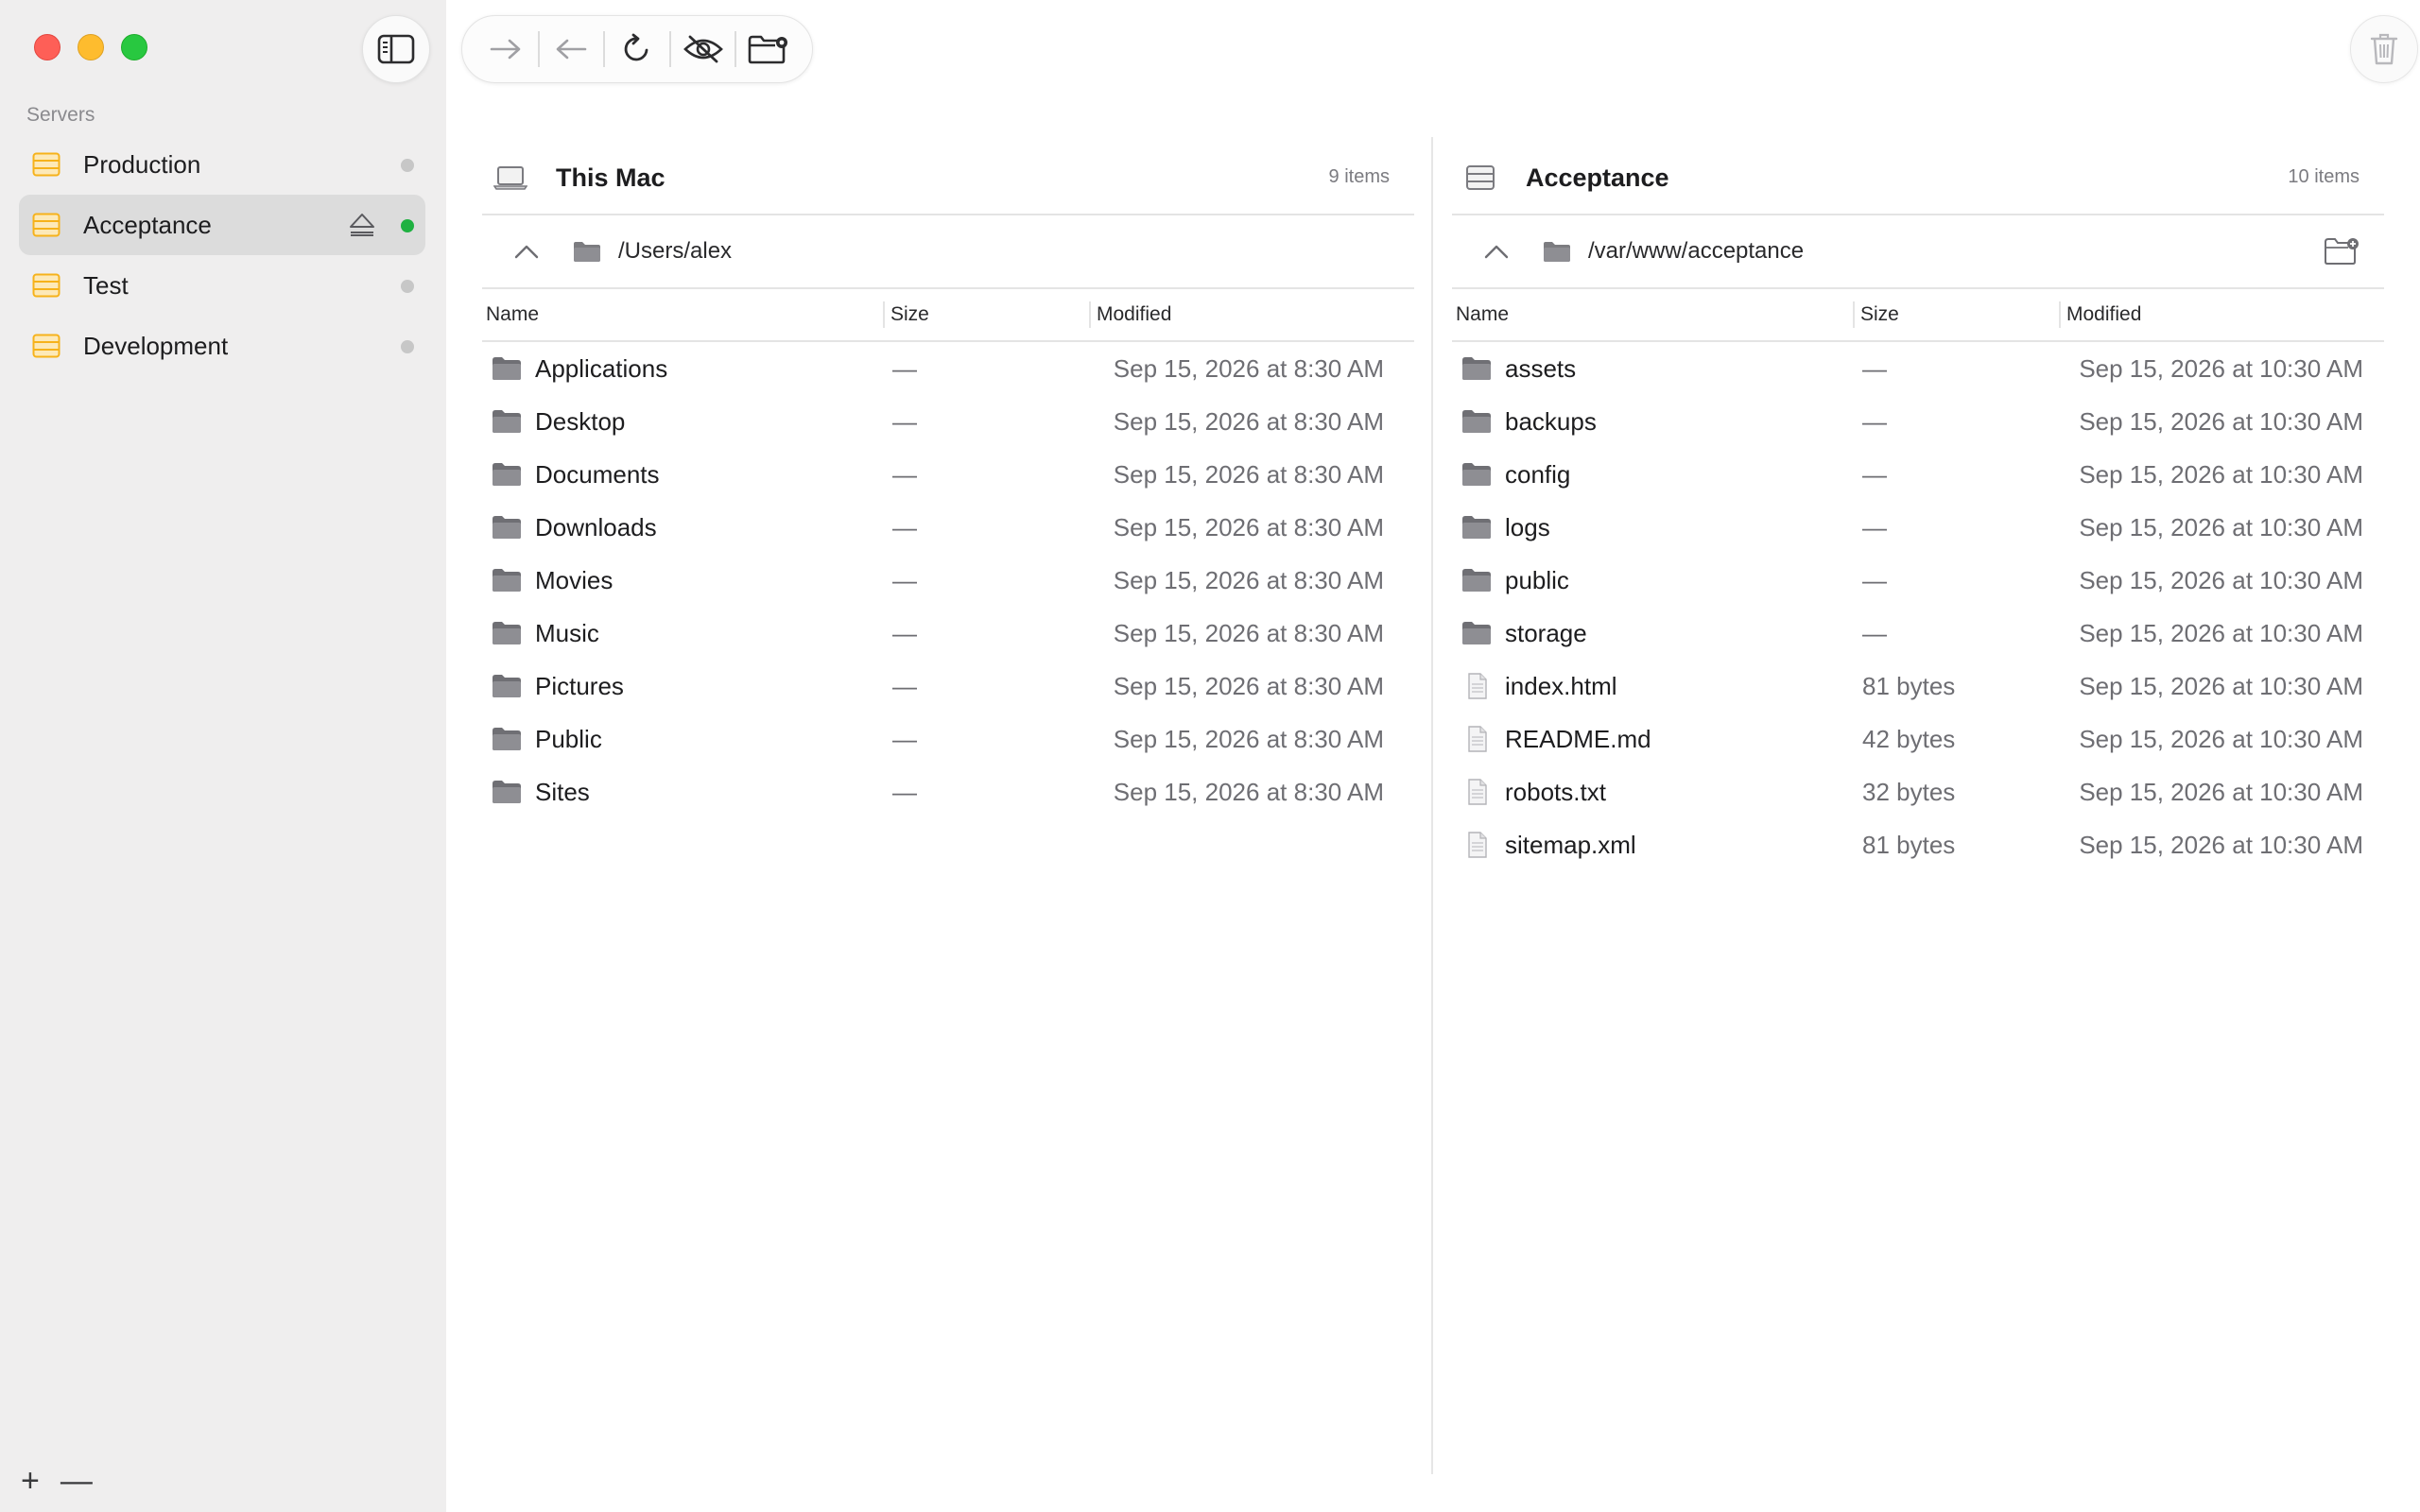  What do you see at coordinates (1918, 421) in the screenshot?
I see `table-row: backups — Sep 15, 2026 at 10:30 AM` at bounding box center [1918, 421].